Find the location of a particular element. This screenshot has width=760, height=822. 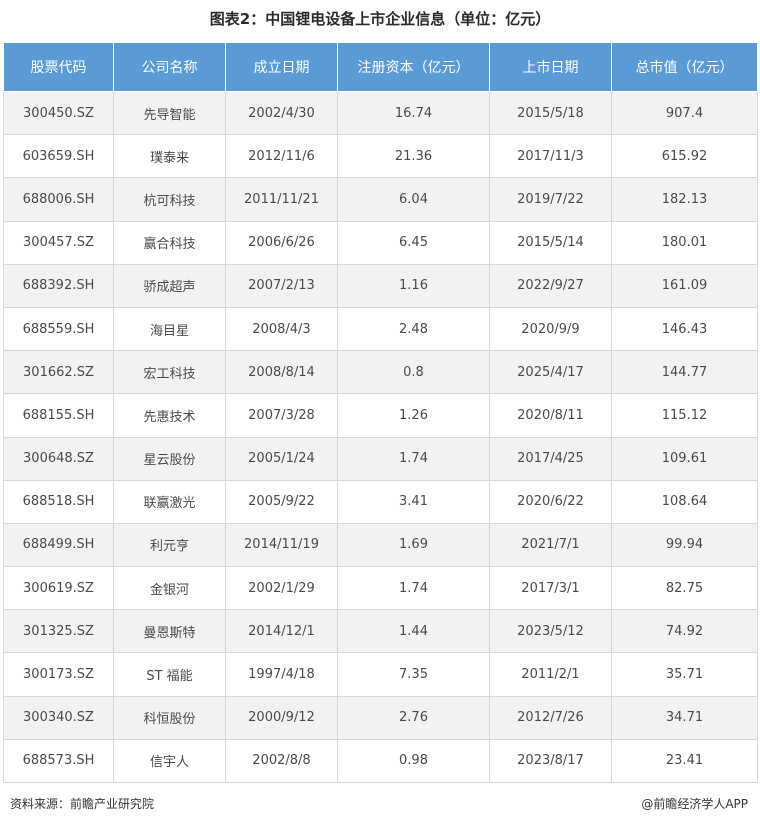

table-cell: 利元亨 is located at coordinates (169, 545).